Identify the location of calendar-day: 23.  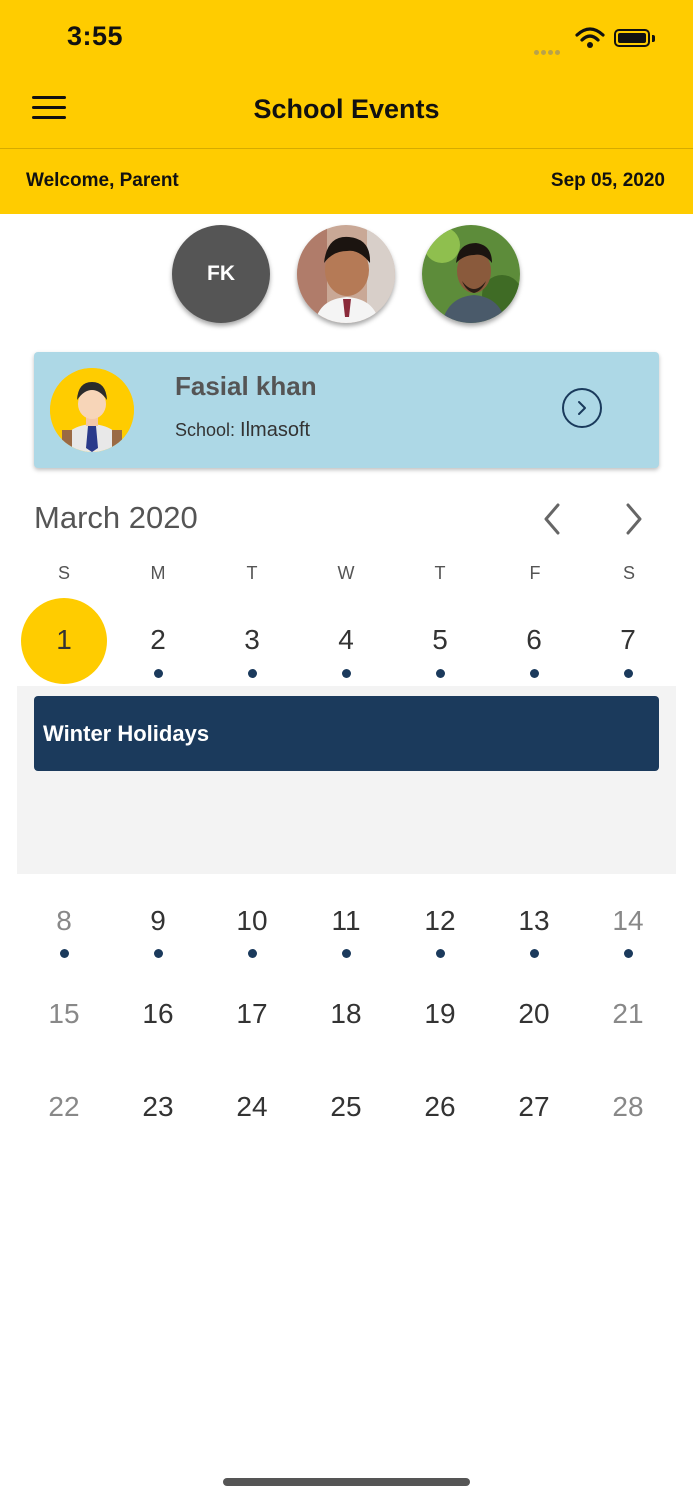
(158, 1107).